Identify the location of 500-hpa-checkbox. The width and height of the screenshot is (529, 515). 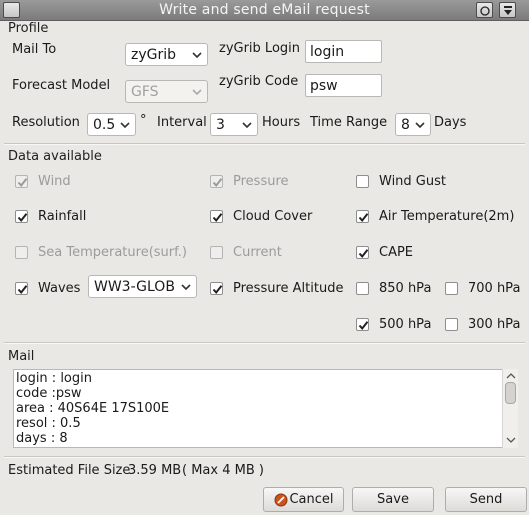
(362, 324).